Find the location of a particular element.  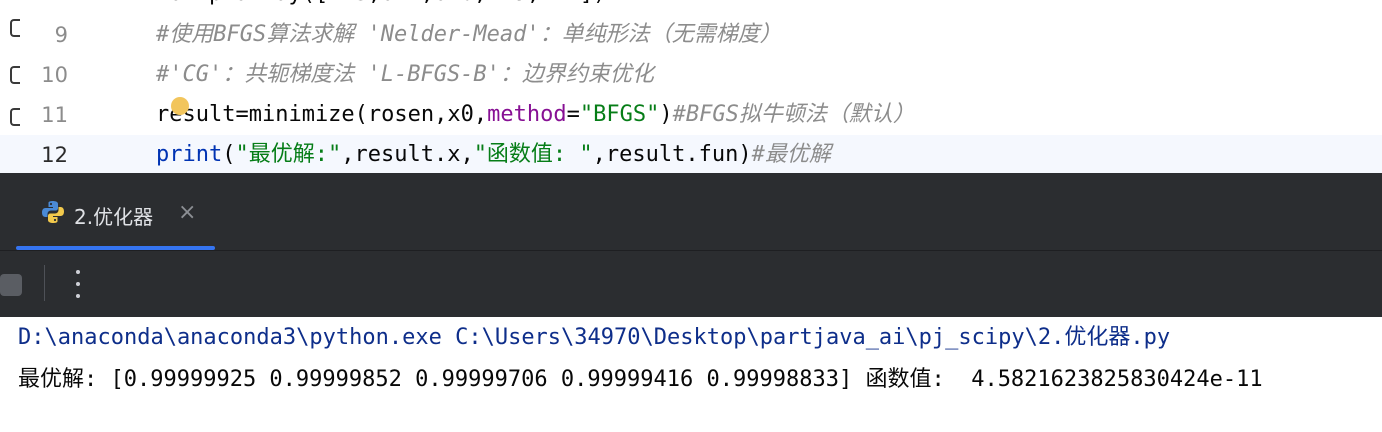

toolbar-divider is located at coordinates (44, 283).